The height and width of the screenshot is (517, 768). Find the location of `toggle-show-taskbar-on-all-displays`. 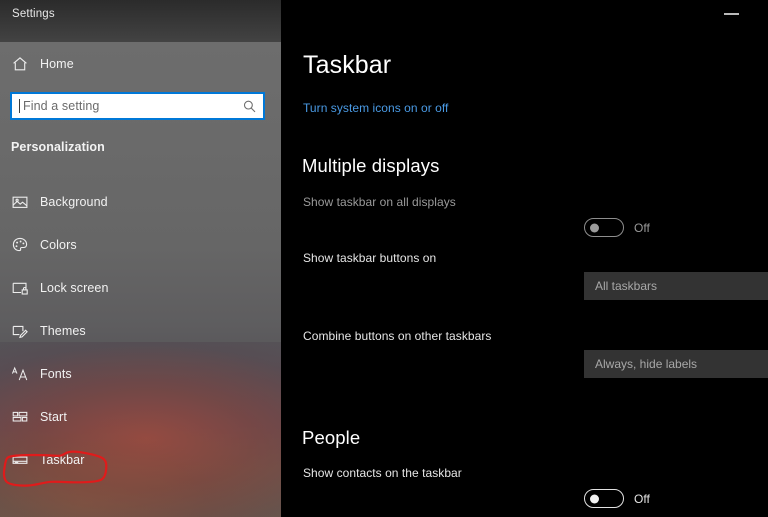

toggle-show-taskbar-on-all-displays is located at coordinates (604, 227).